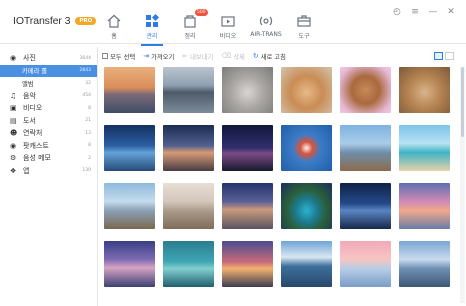 The width and height of the screenshot is (466, 306). What do you see at coordinates (48, 108) in the screenshot?
I see `sidebar-item-video: ▣ 비디오 8` at bounding box center [48, 108].